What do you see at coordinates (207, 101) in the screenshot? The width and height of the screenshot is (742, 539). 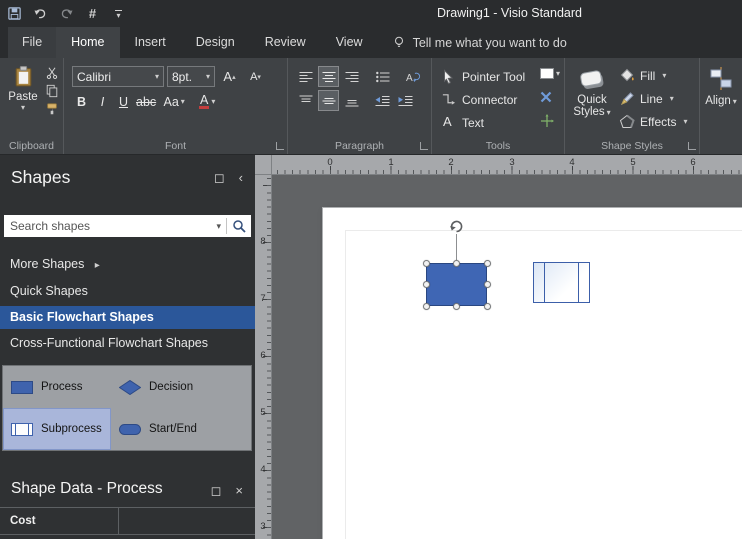 I see `font-color-button: A ▾` at bounding box center [207, 101].